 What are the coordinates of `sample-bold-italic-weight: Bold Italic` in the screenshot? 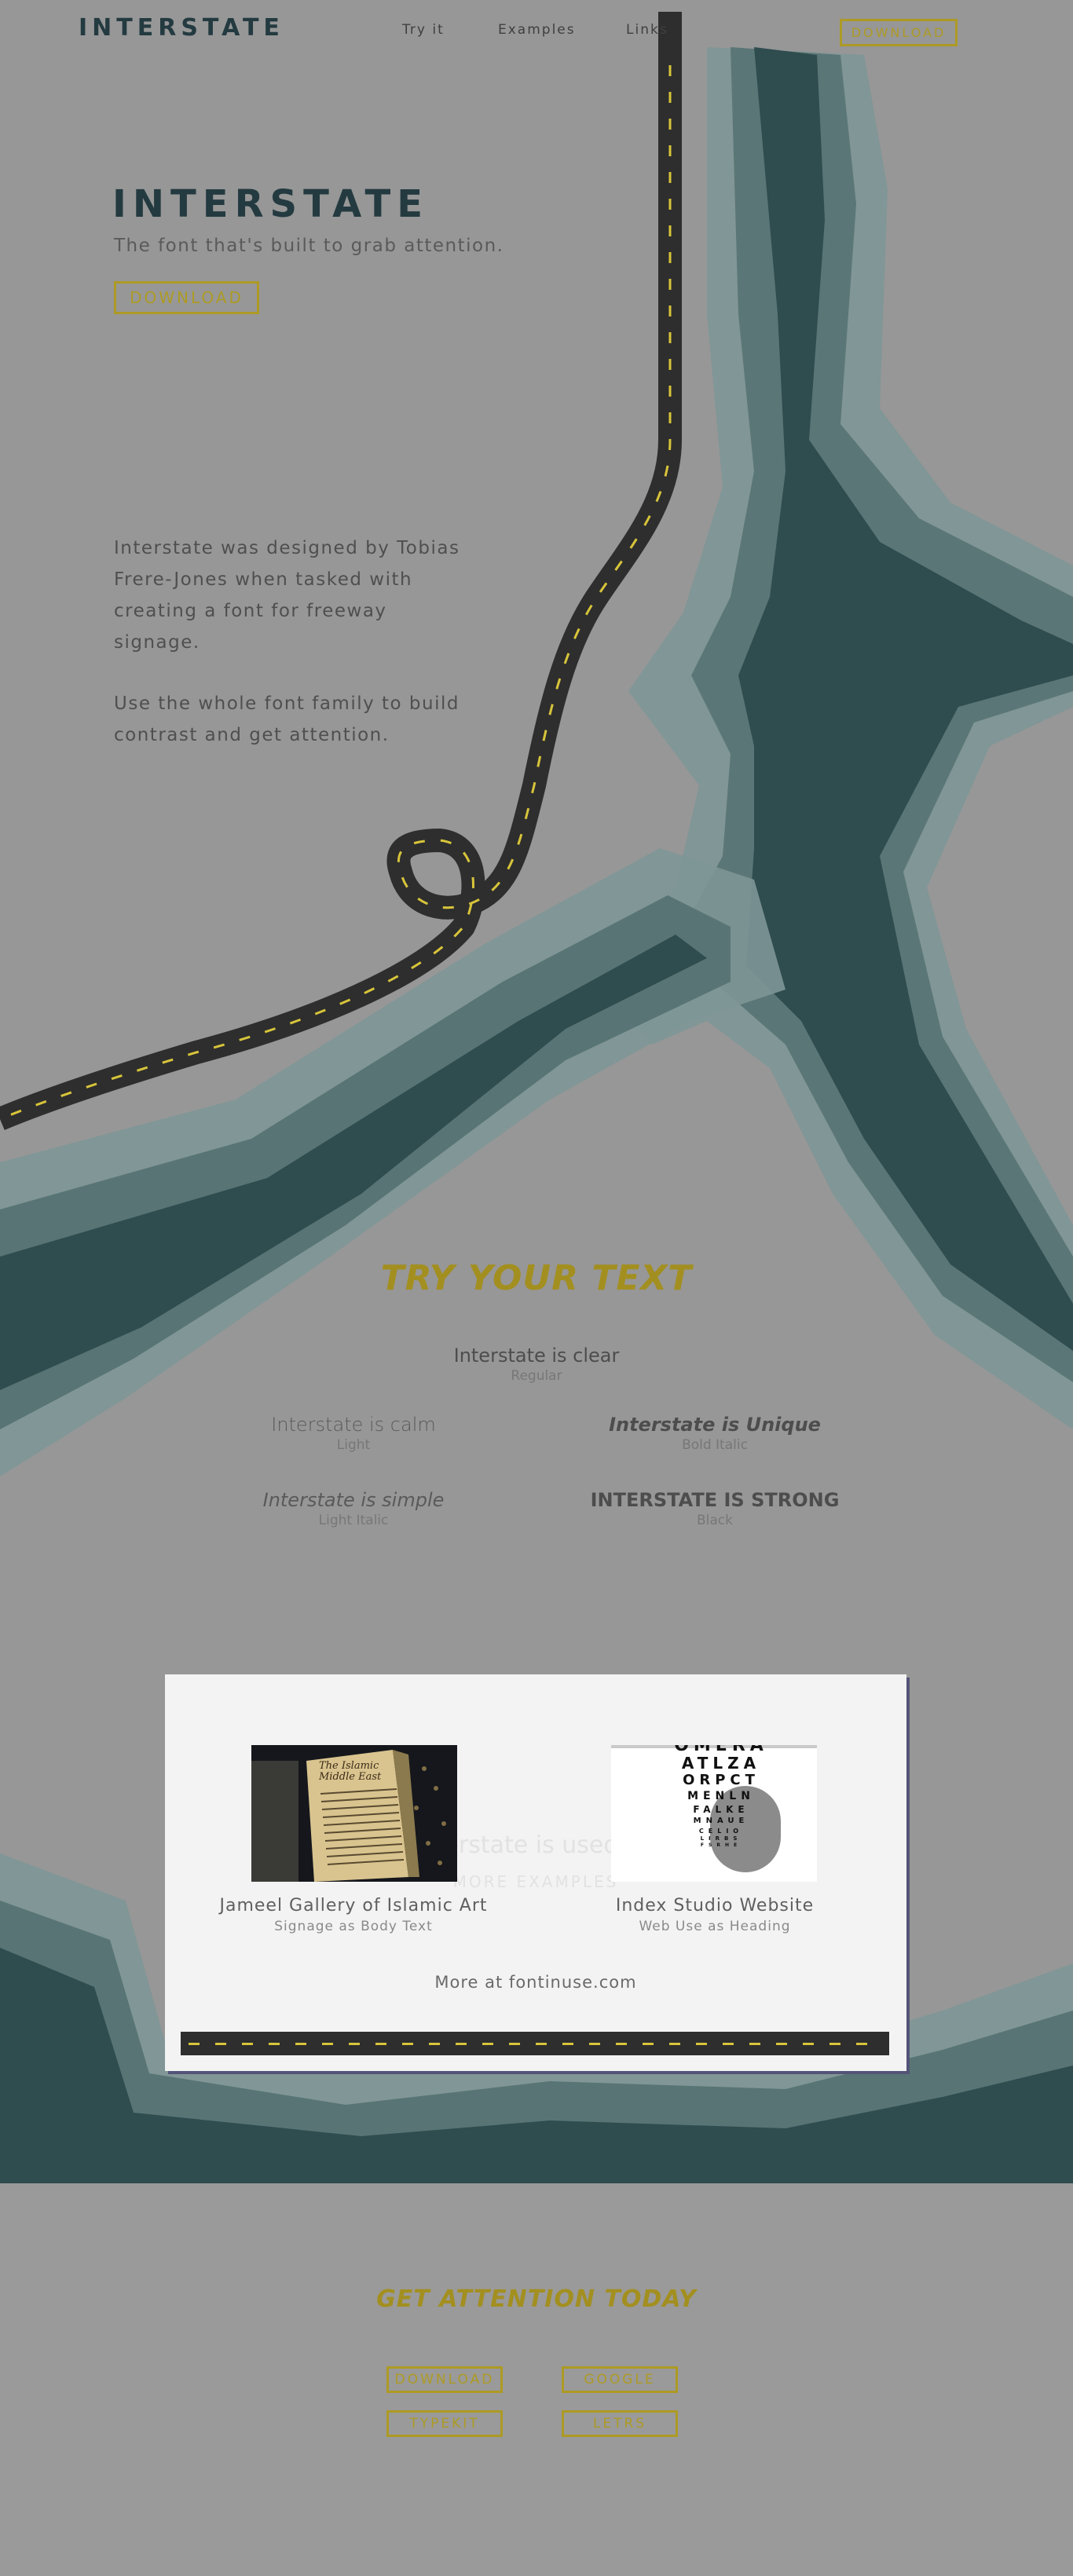 It's located at (715, 1445).